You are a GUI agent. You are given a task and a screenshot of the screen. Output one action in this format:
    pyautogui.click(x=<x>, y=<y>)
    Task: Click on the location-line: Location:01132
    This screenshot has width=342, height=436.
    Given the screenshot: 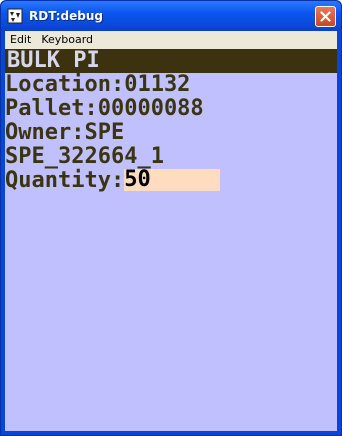 What is the action you would take?
    pyautogui.click(x=98, y=84)
    